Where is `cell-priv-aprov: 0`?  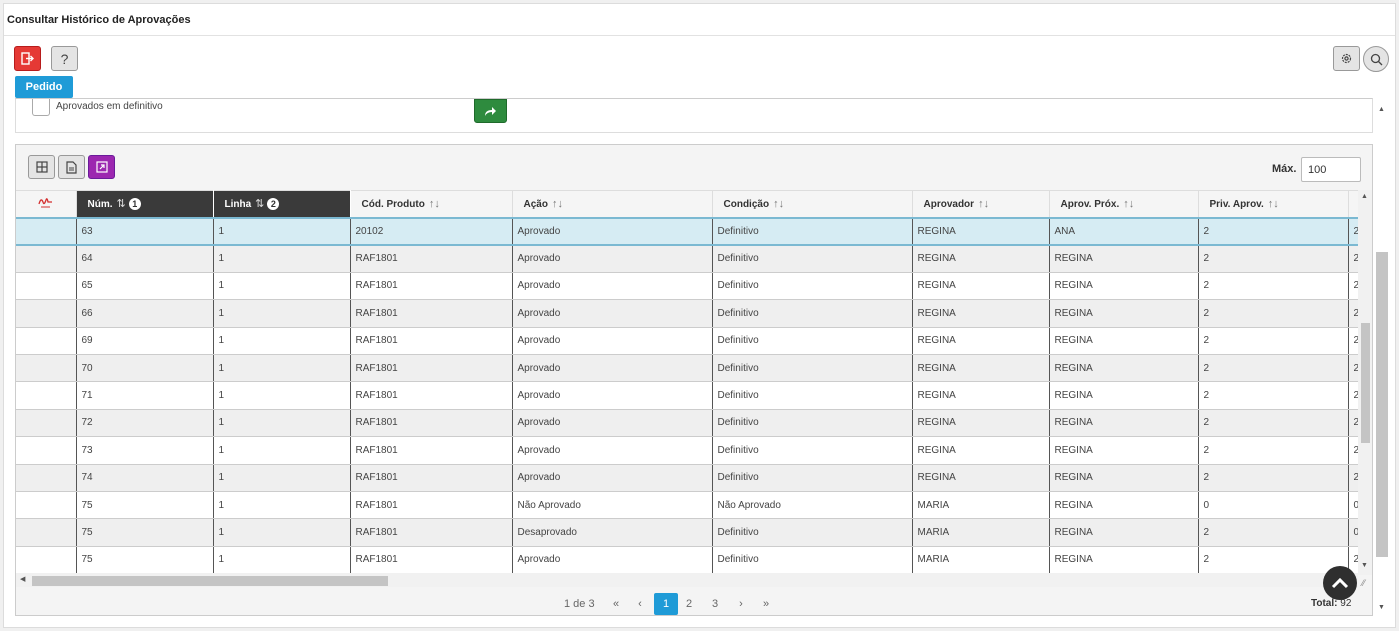 cell-priv-aprov: 0 is located at coordinates (1273, 505).